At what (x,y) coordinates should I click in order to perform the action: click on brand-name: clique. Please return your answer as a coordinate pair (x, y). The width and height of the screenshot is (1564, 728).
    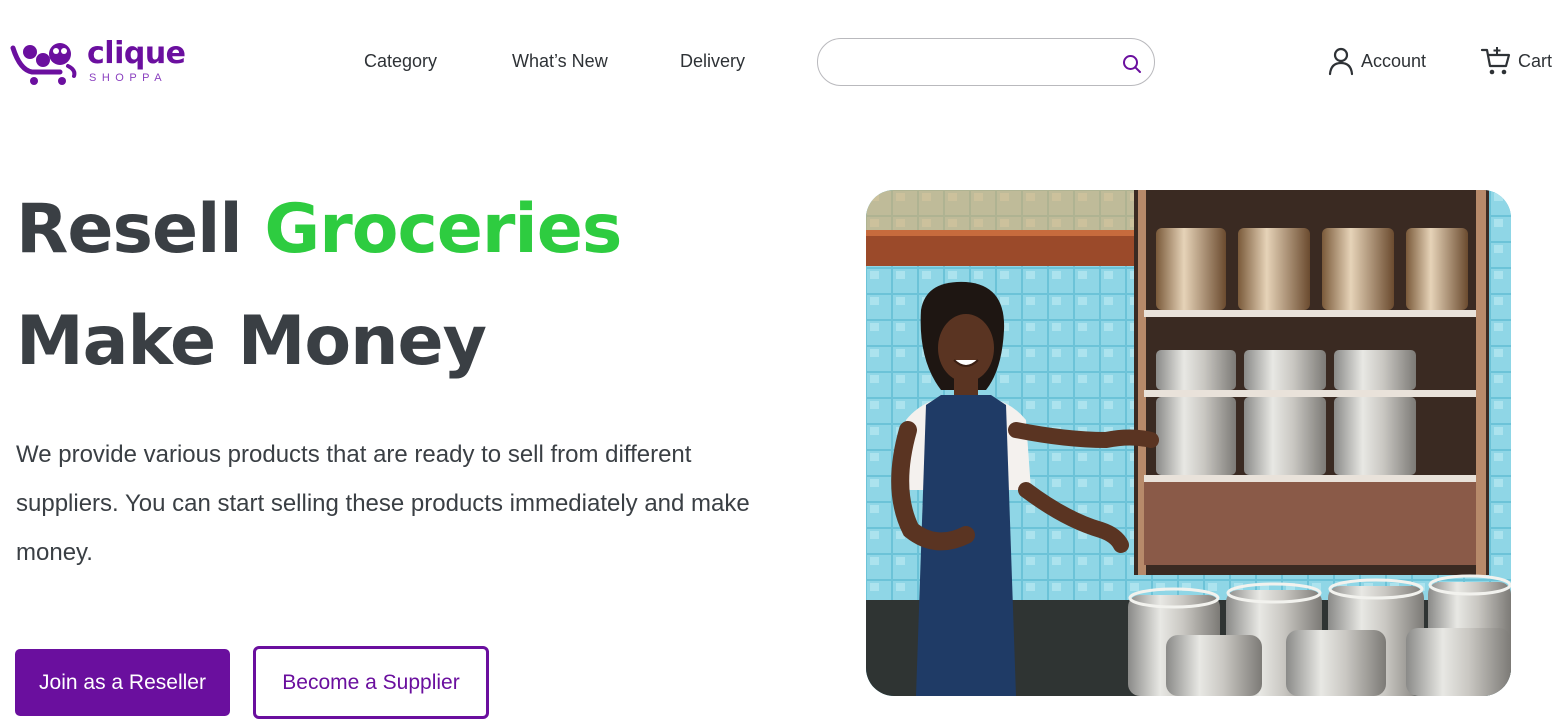
    Looking at the image, I should click on (136, 53).